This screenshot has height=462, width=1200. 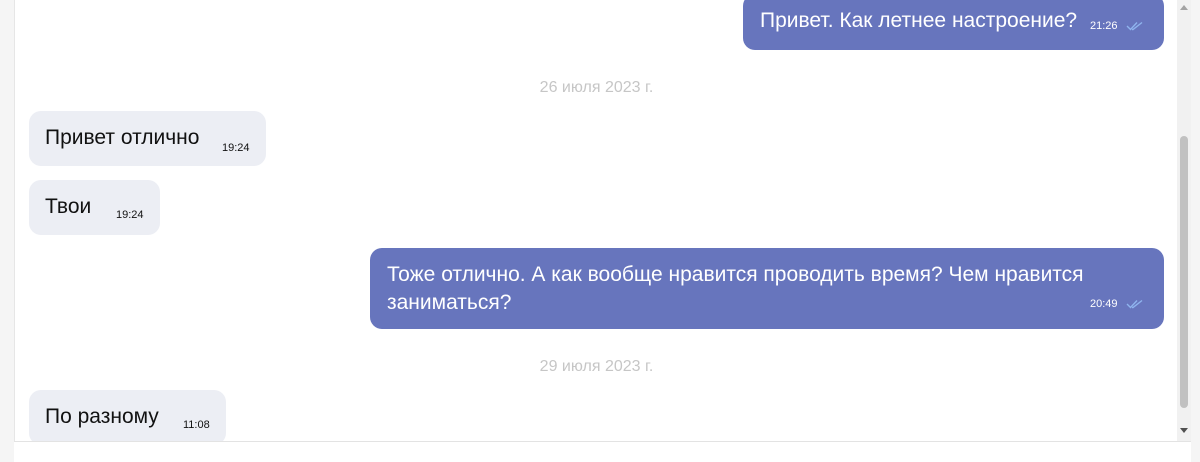 What do you see at coordinates (1184, 272) in the screenshot?
I see `scrollbar-thumb` at bounding box center [1184, 272].